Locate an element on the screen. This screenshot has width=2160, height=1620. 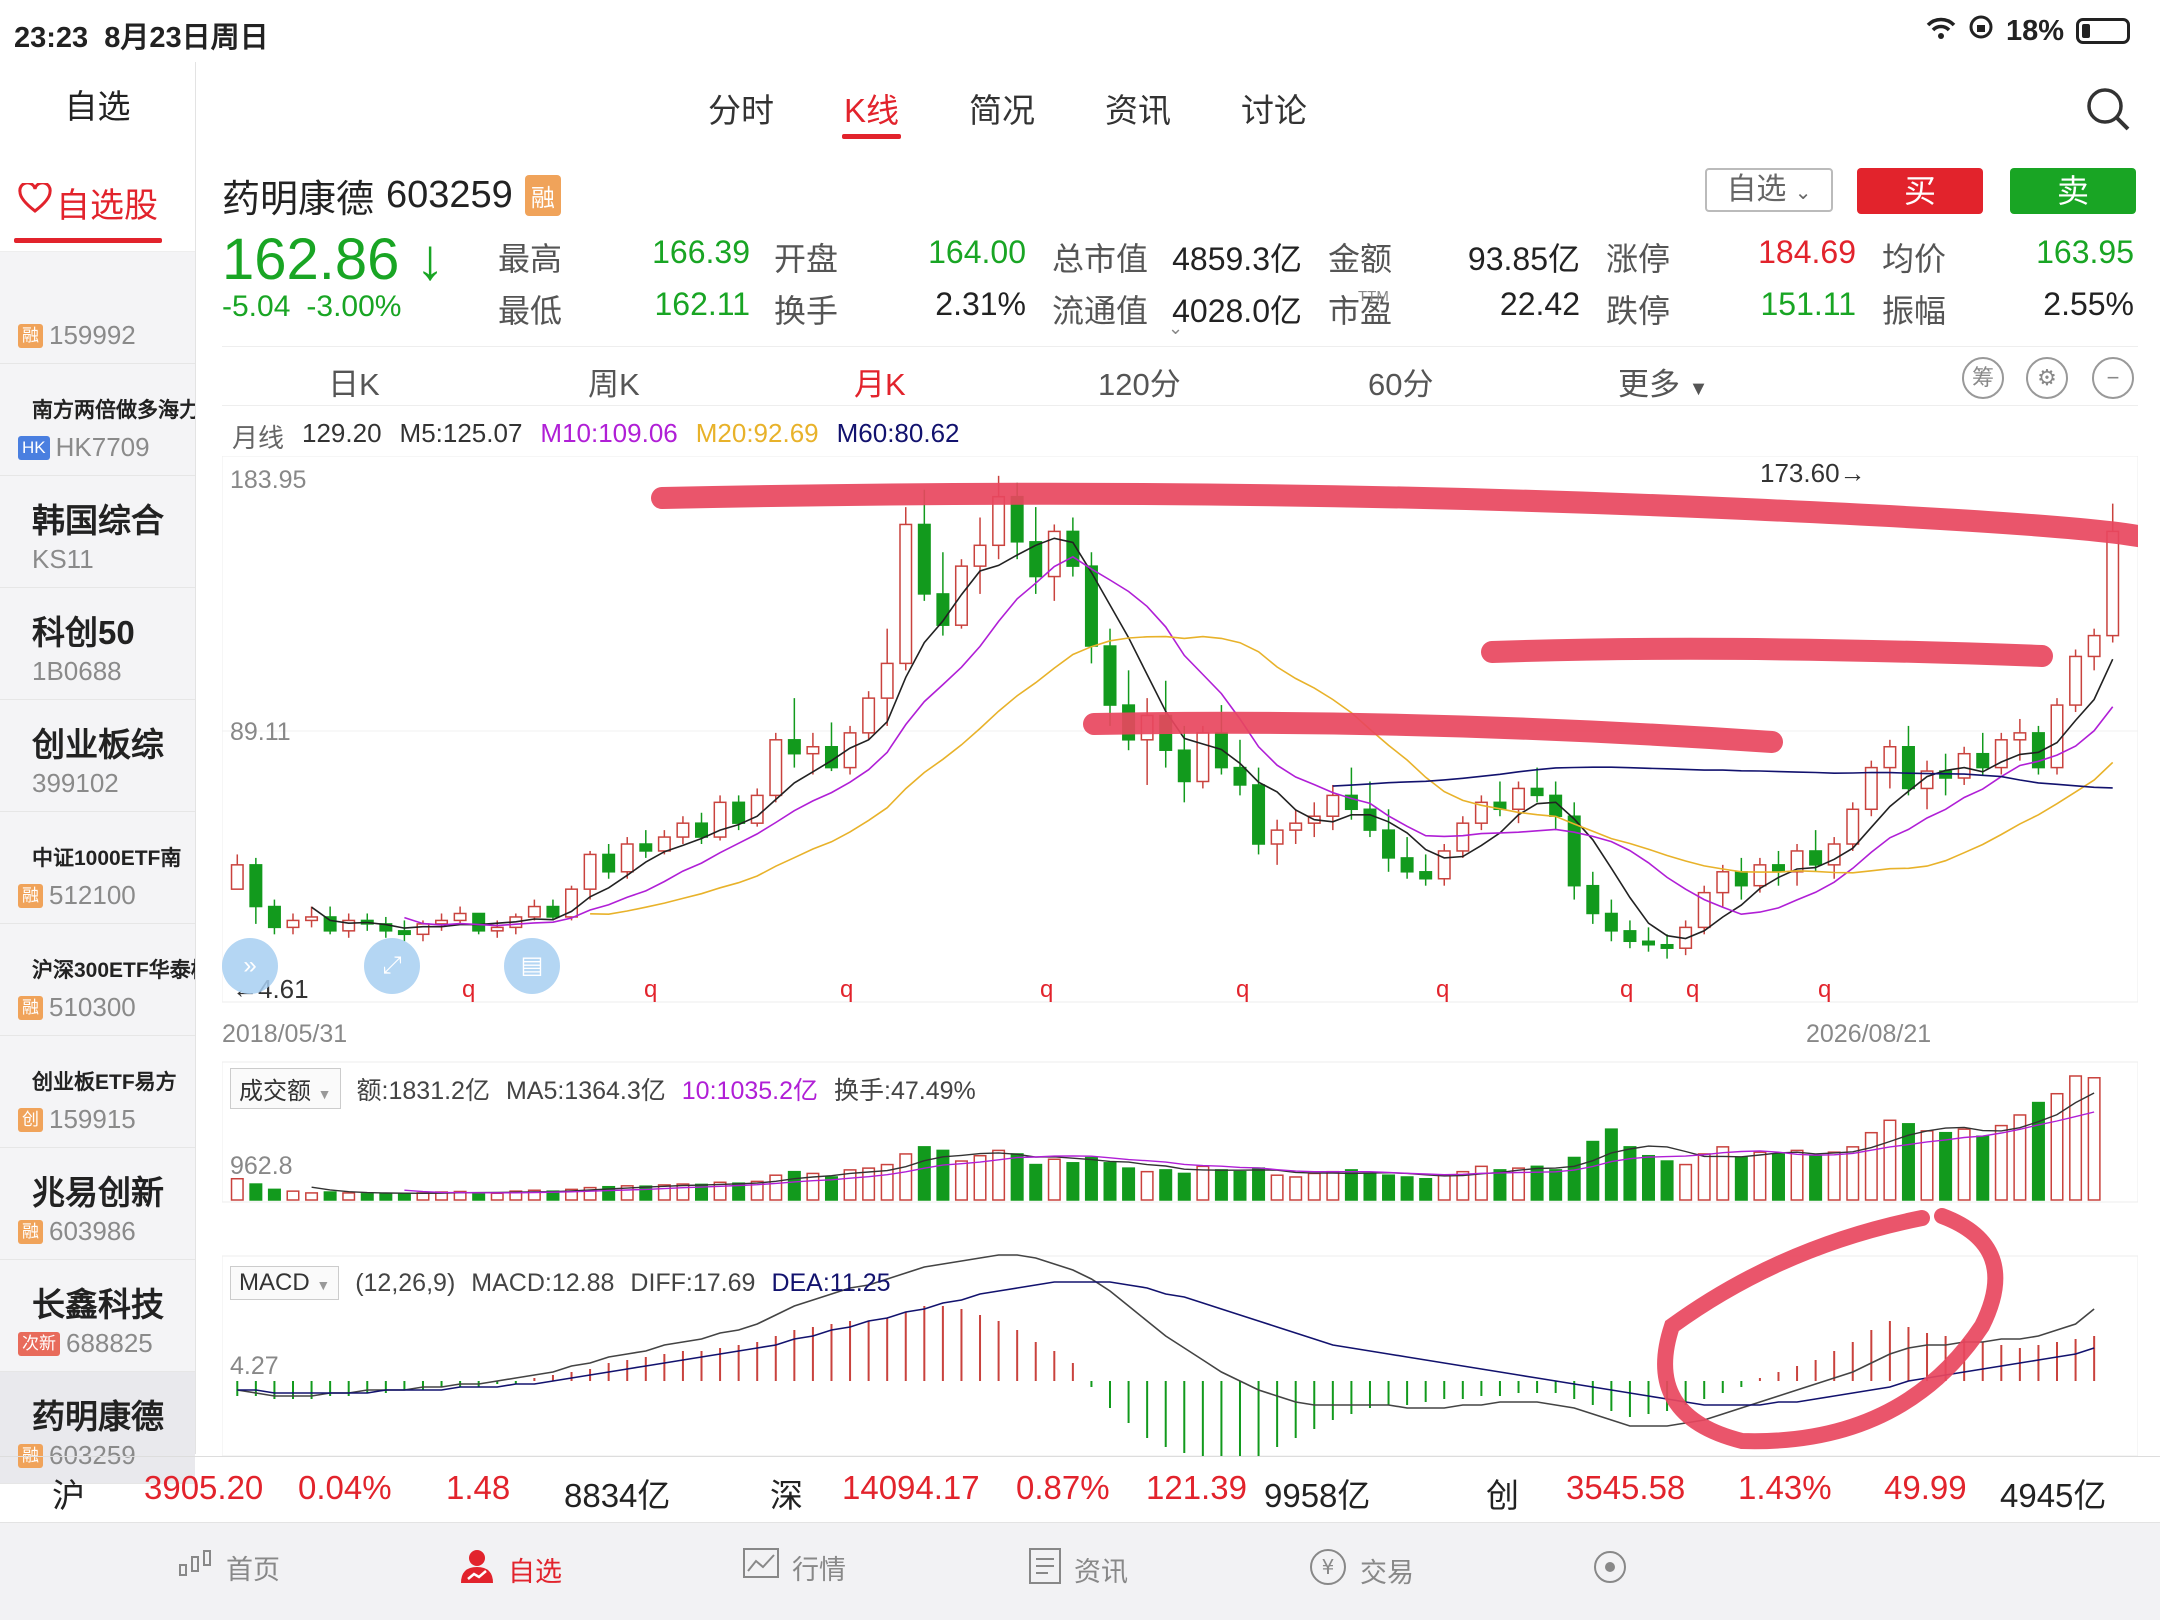
nav-trade: ¥ 交易 is located at coordinates (1361, 1570).